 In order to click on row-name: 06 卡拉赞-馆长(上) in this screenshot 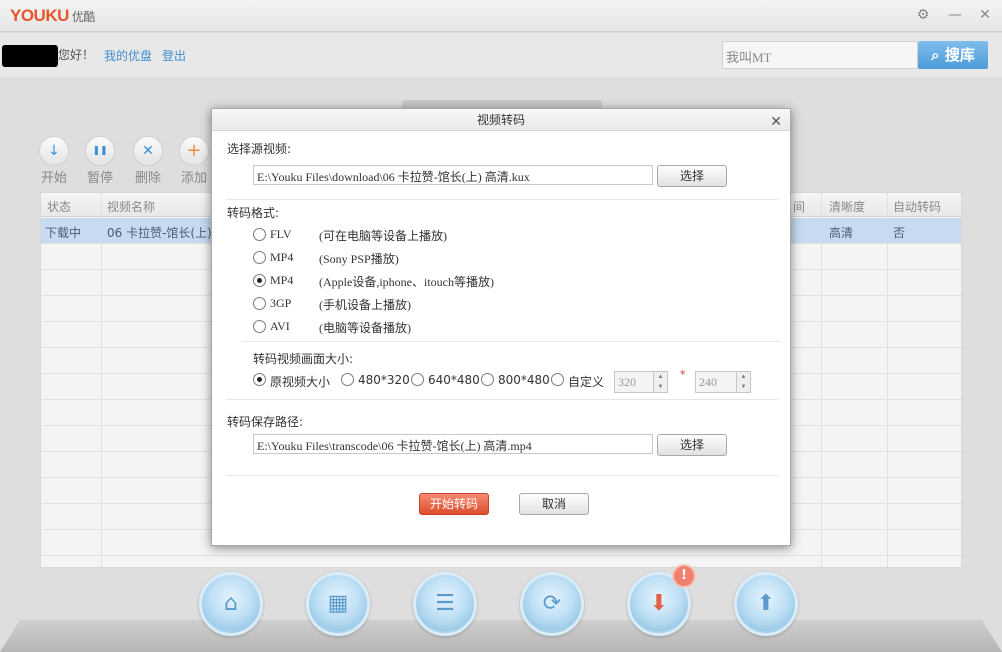, I will do `click(159, 233)`.